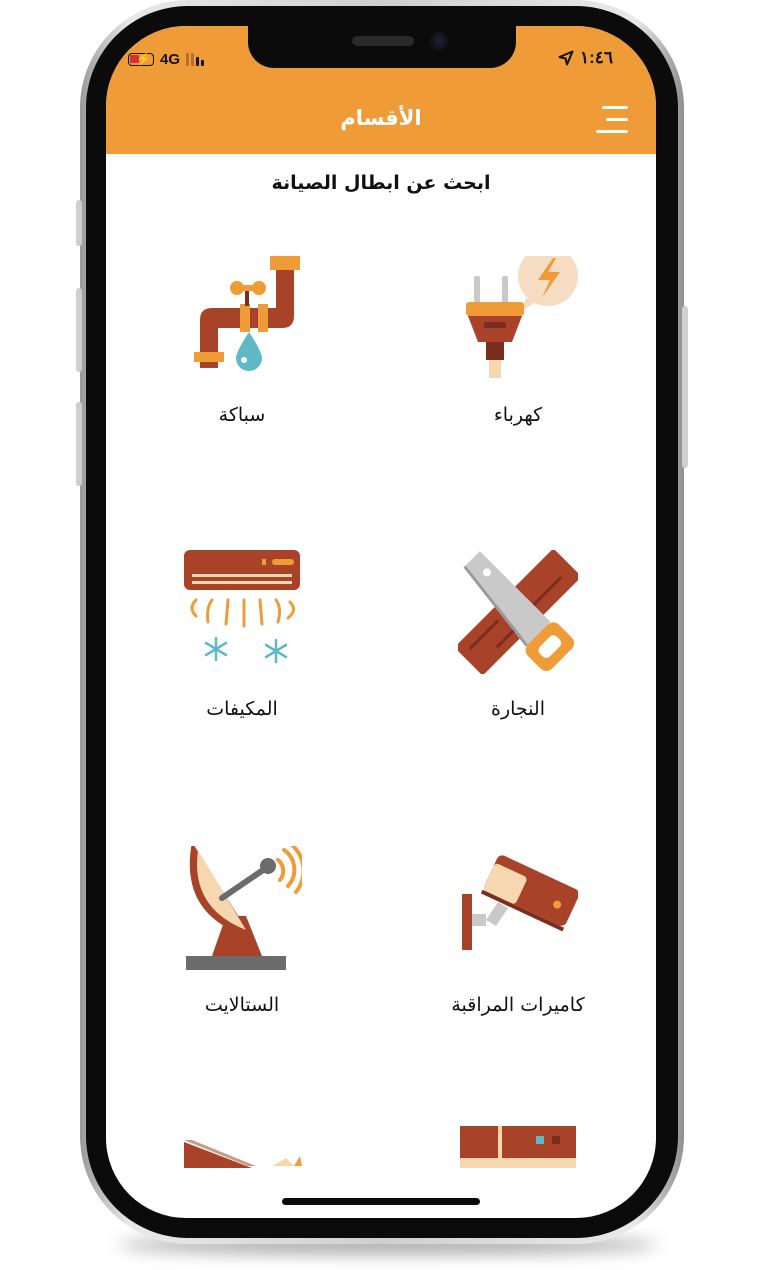 This screenshot has width=764, height=1270. I want to click on signal-strength-icon, so click(195, 59).